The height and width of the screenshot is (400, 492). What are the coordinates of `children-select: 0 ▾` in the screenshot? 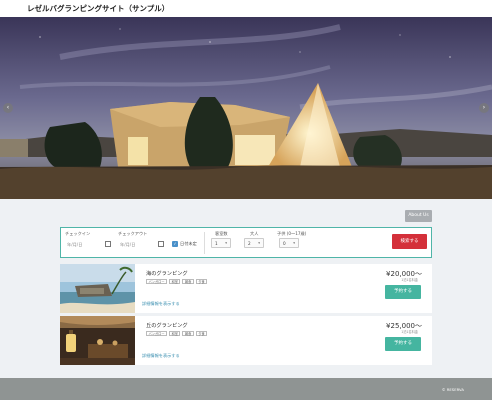 It's located at (289, 243).